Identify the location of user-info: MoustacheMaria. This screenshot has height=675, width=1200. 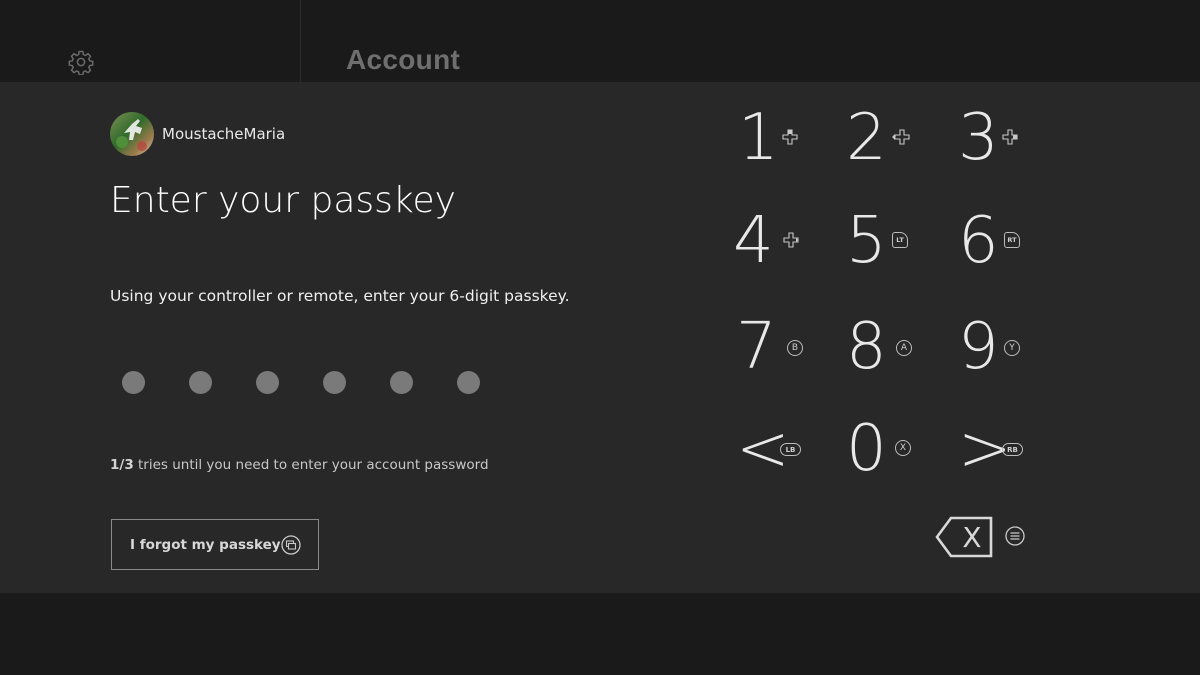
(197, 134).